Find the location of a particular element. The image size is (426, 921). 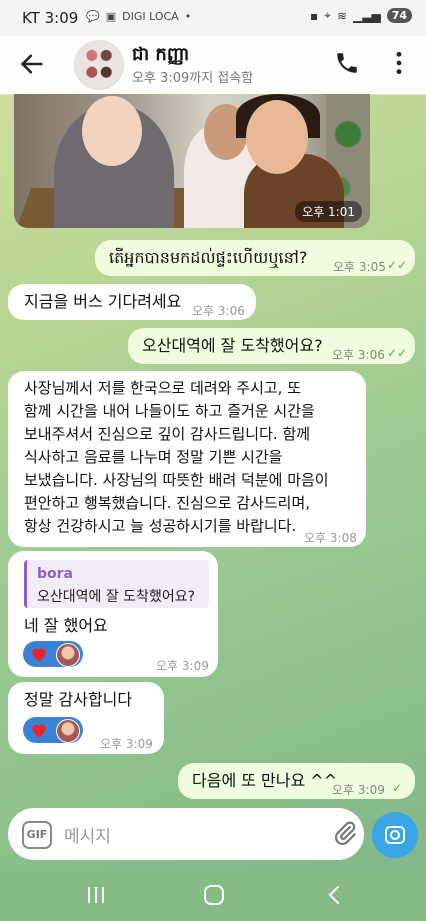

message-line: 보냈습니다. 사장님의 따뜻한 배려 덕분에 마음이 is located at coordinates (176, 480).